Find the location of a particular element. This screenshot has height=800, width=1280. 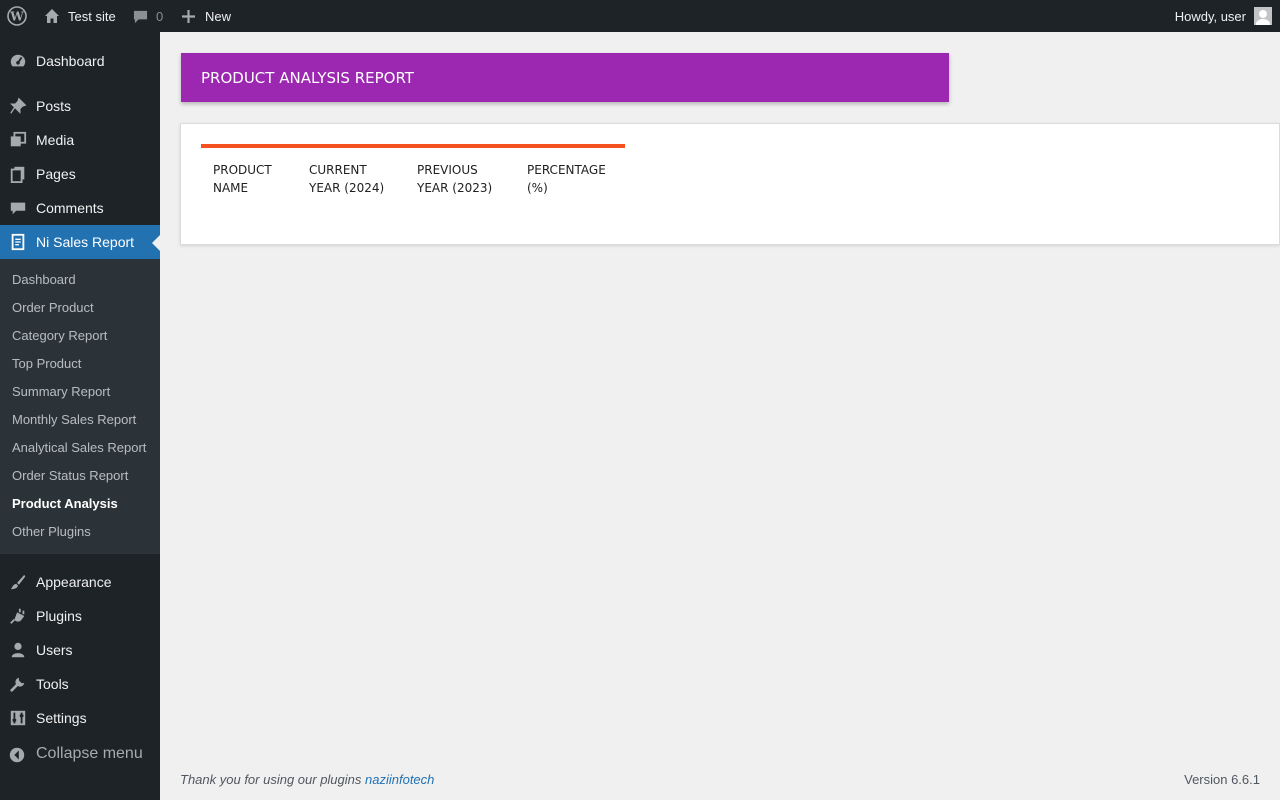

submenu-item-other-plugins: Other Plugins is located at coordinates (51, 531).